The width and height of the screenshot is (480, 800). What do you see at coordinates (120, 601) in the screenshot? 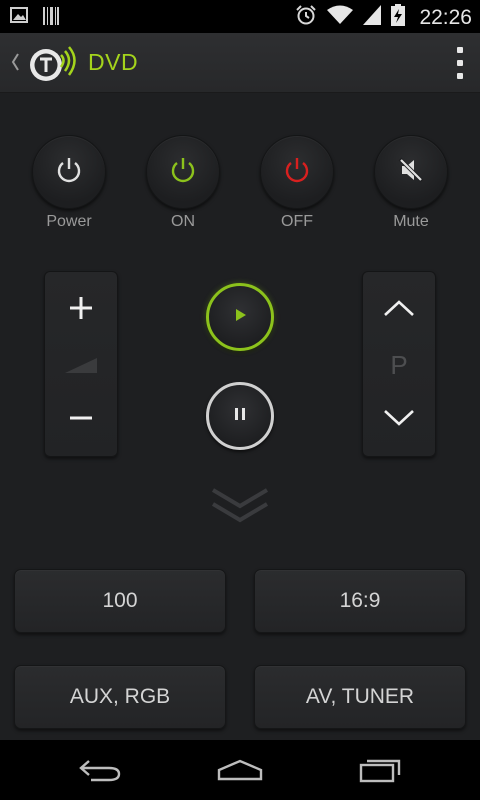
I see `button-100: 100` at bounding box center [120, 601].